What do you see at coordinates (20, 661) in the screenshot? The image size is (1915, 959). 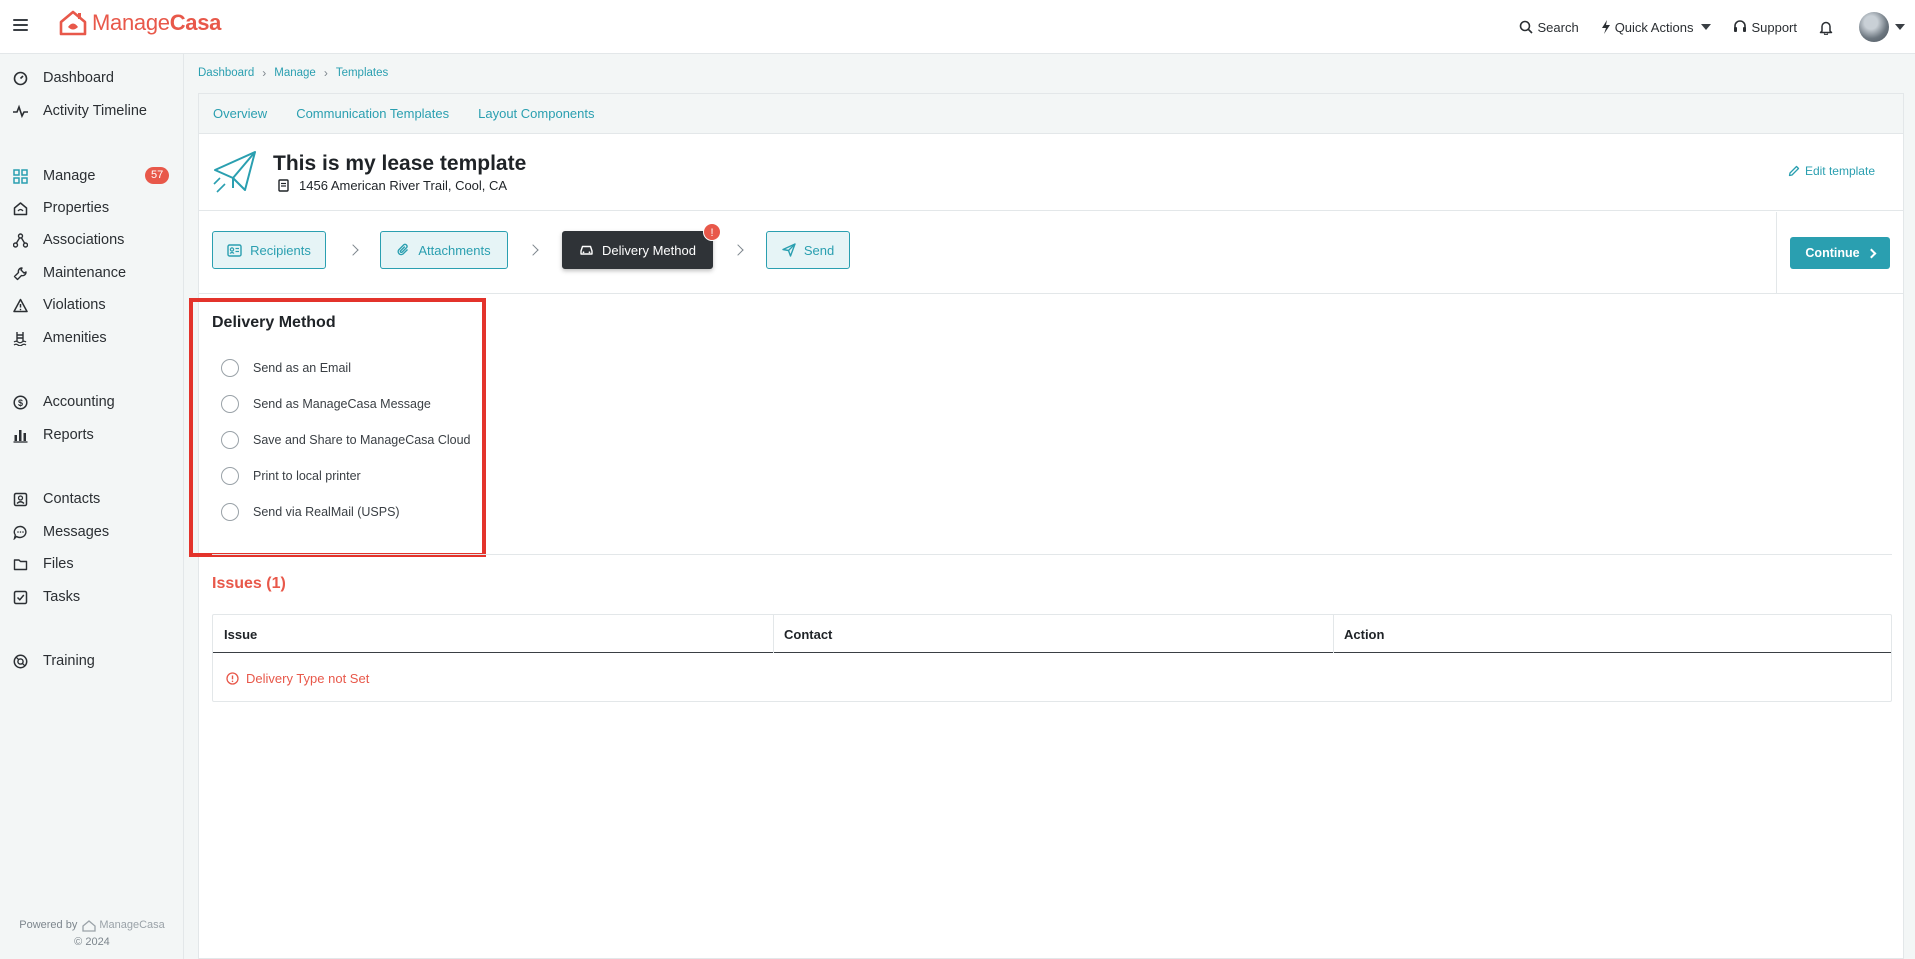 I see `lifebuoy-icon` at bounding box center [20, 661].